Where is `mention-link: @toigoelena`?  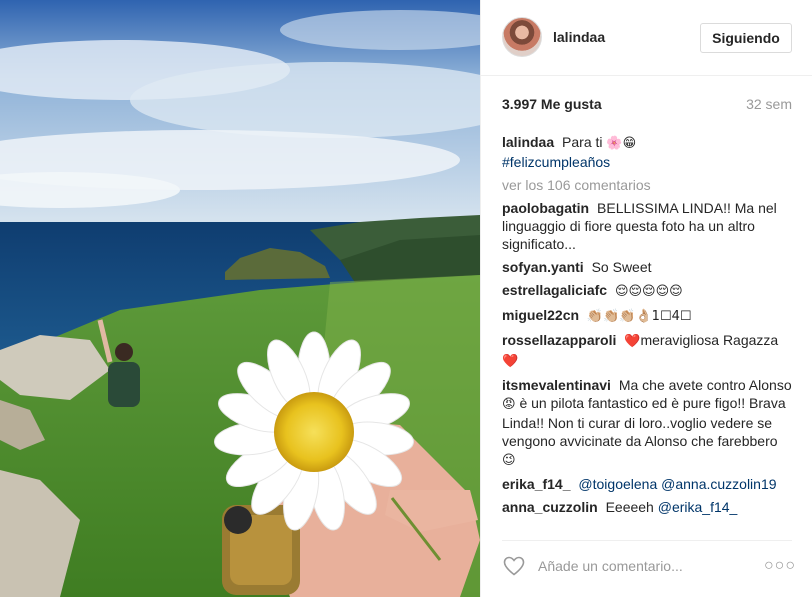
mention-link: @toigoelena is located at coordinates (617, 484).